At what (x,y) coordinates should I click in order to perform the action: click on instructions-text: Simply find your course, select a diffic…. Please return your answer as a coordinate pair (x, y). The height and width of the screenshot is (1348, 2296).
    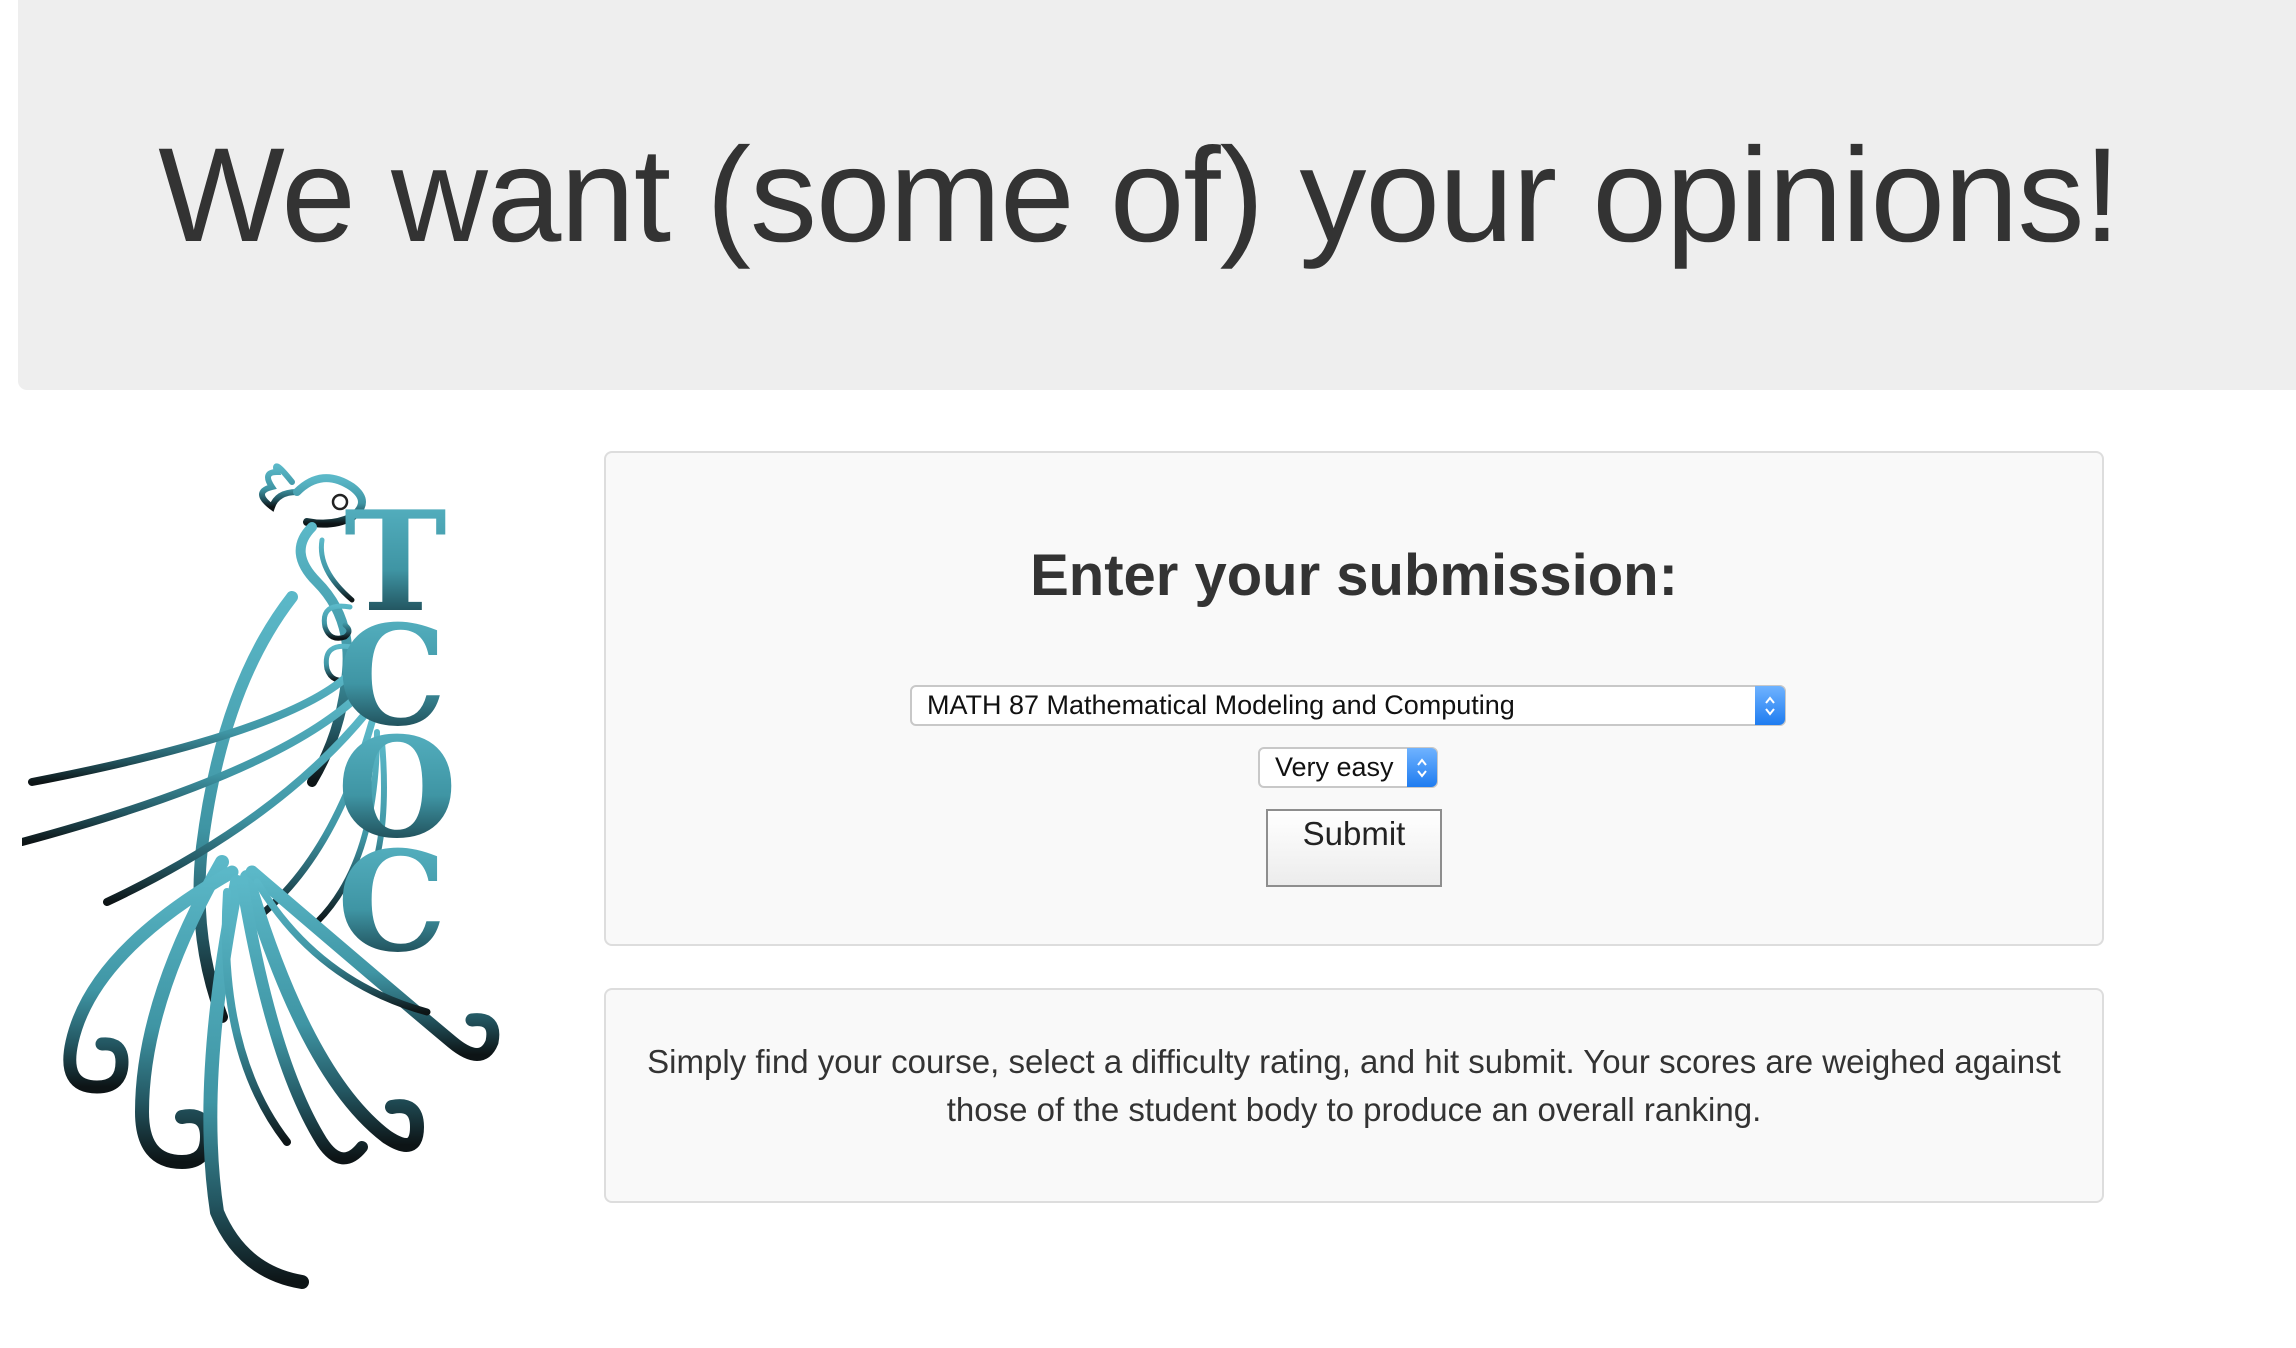
    Looking at the image, I should click on (1354, 1085).